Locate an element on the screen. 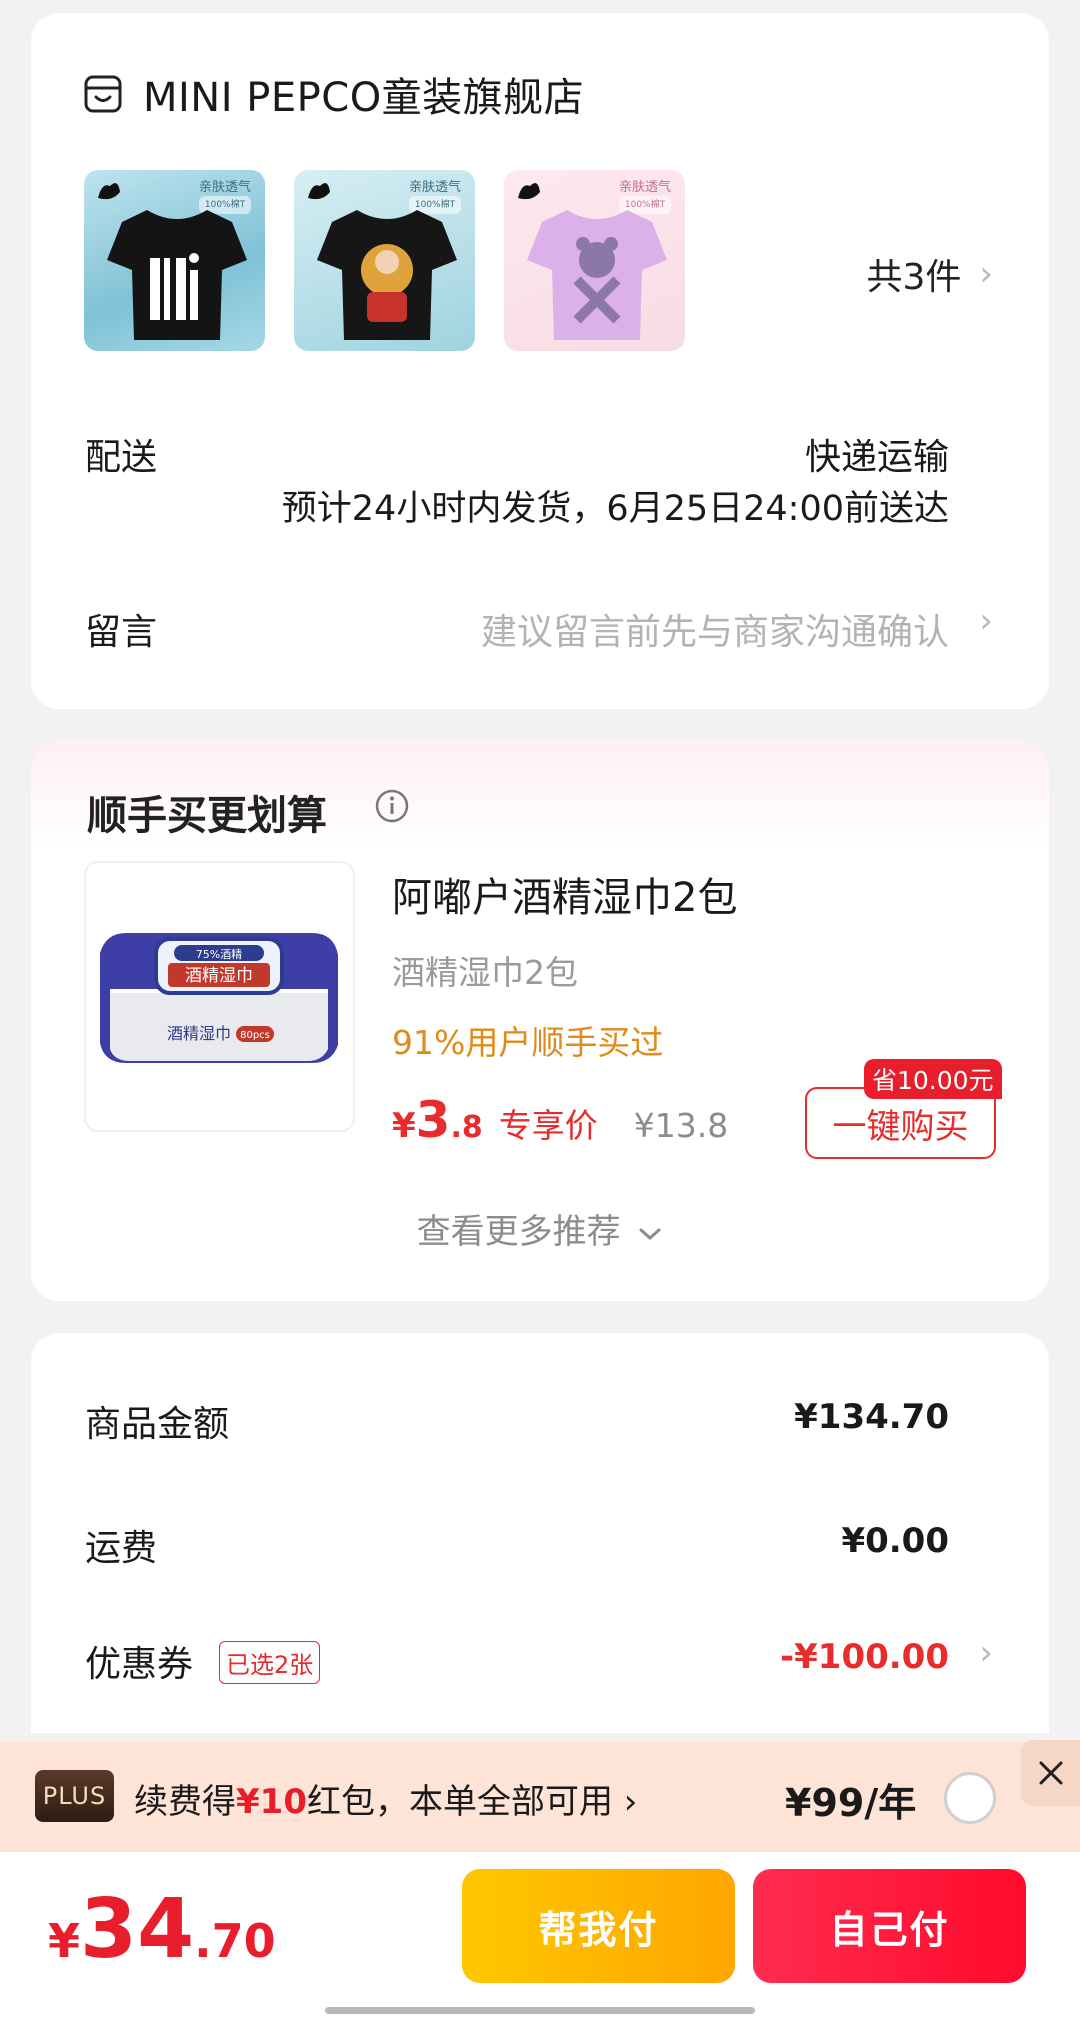 This screenshot has width=1080, height=2018. see-more-recommendations: 查看更多推荐 is located at coordinates (540, 1228).